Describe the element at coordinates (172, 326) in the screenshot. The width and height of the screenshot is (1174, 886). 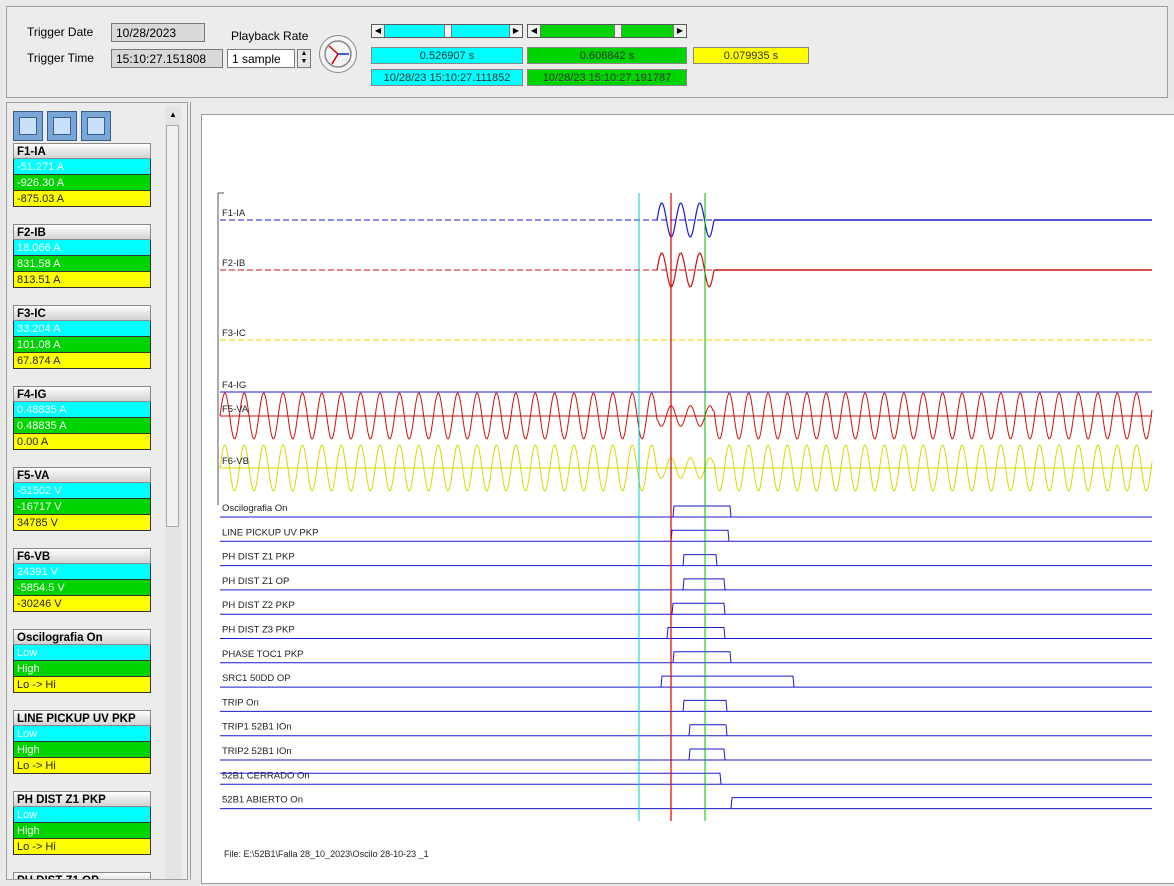
I see `sidebar-scroll-thumb` at that location.